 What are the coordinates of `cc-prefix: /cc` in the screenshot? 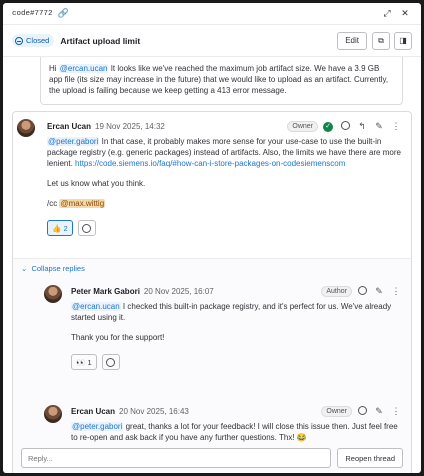 It's located at (53, 203).